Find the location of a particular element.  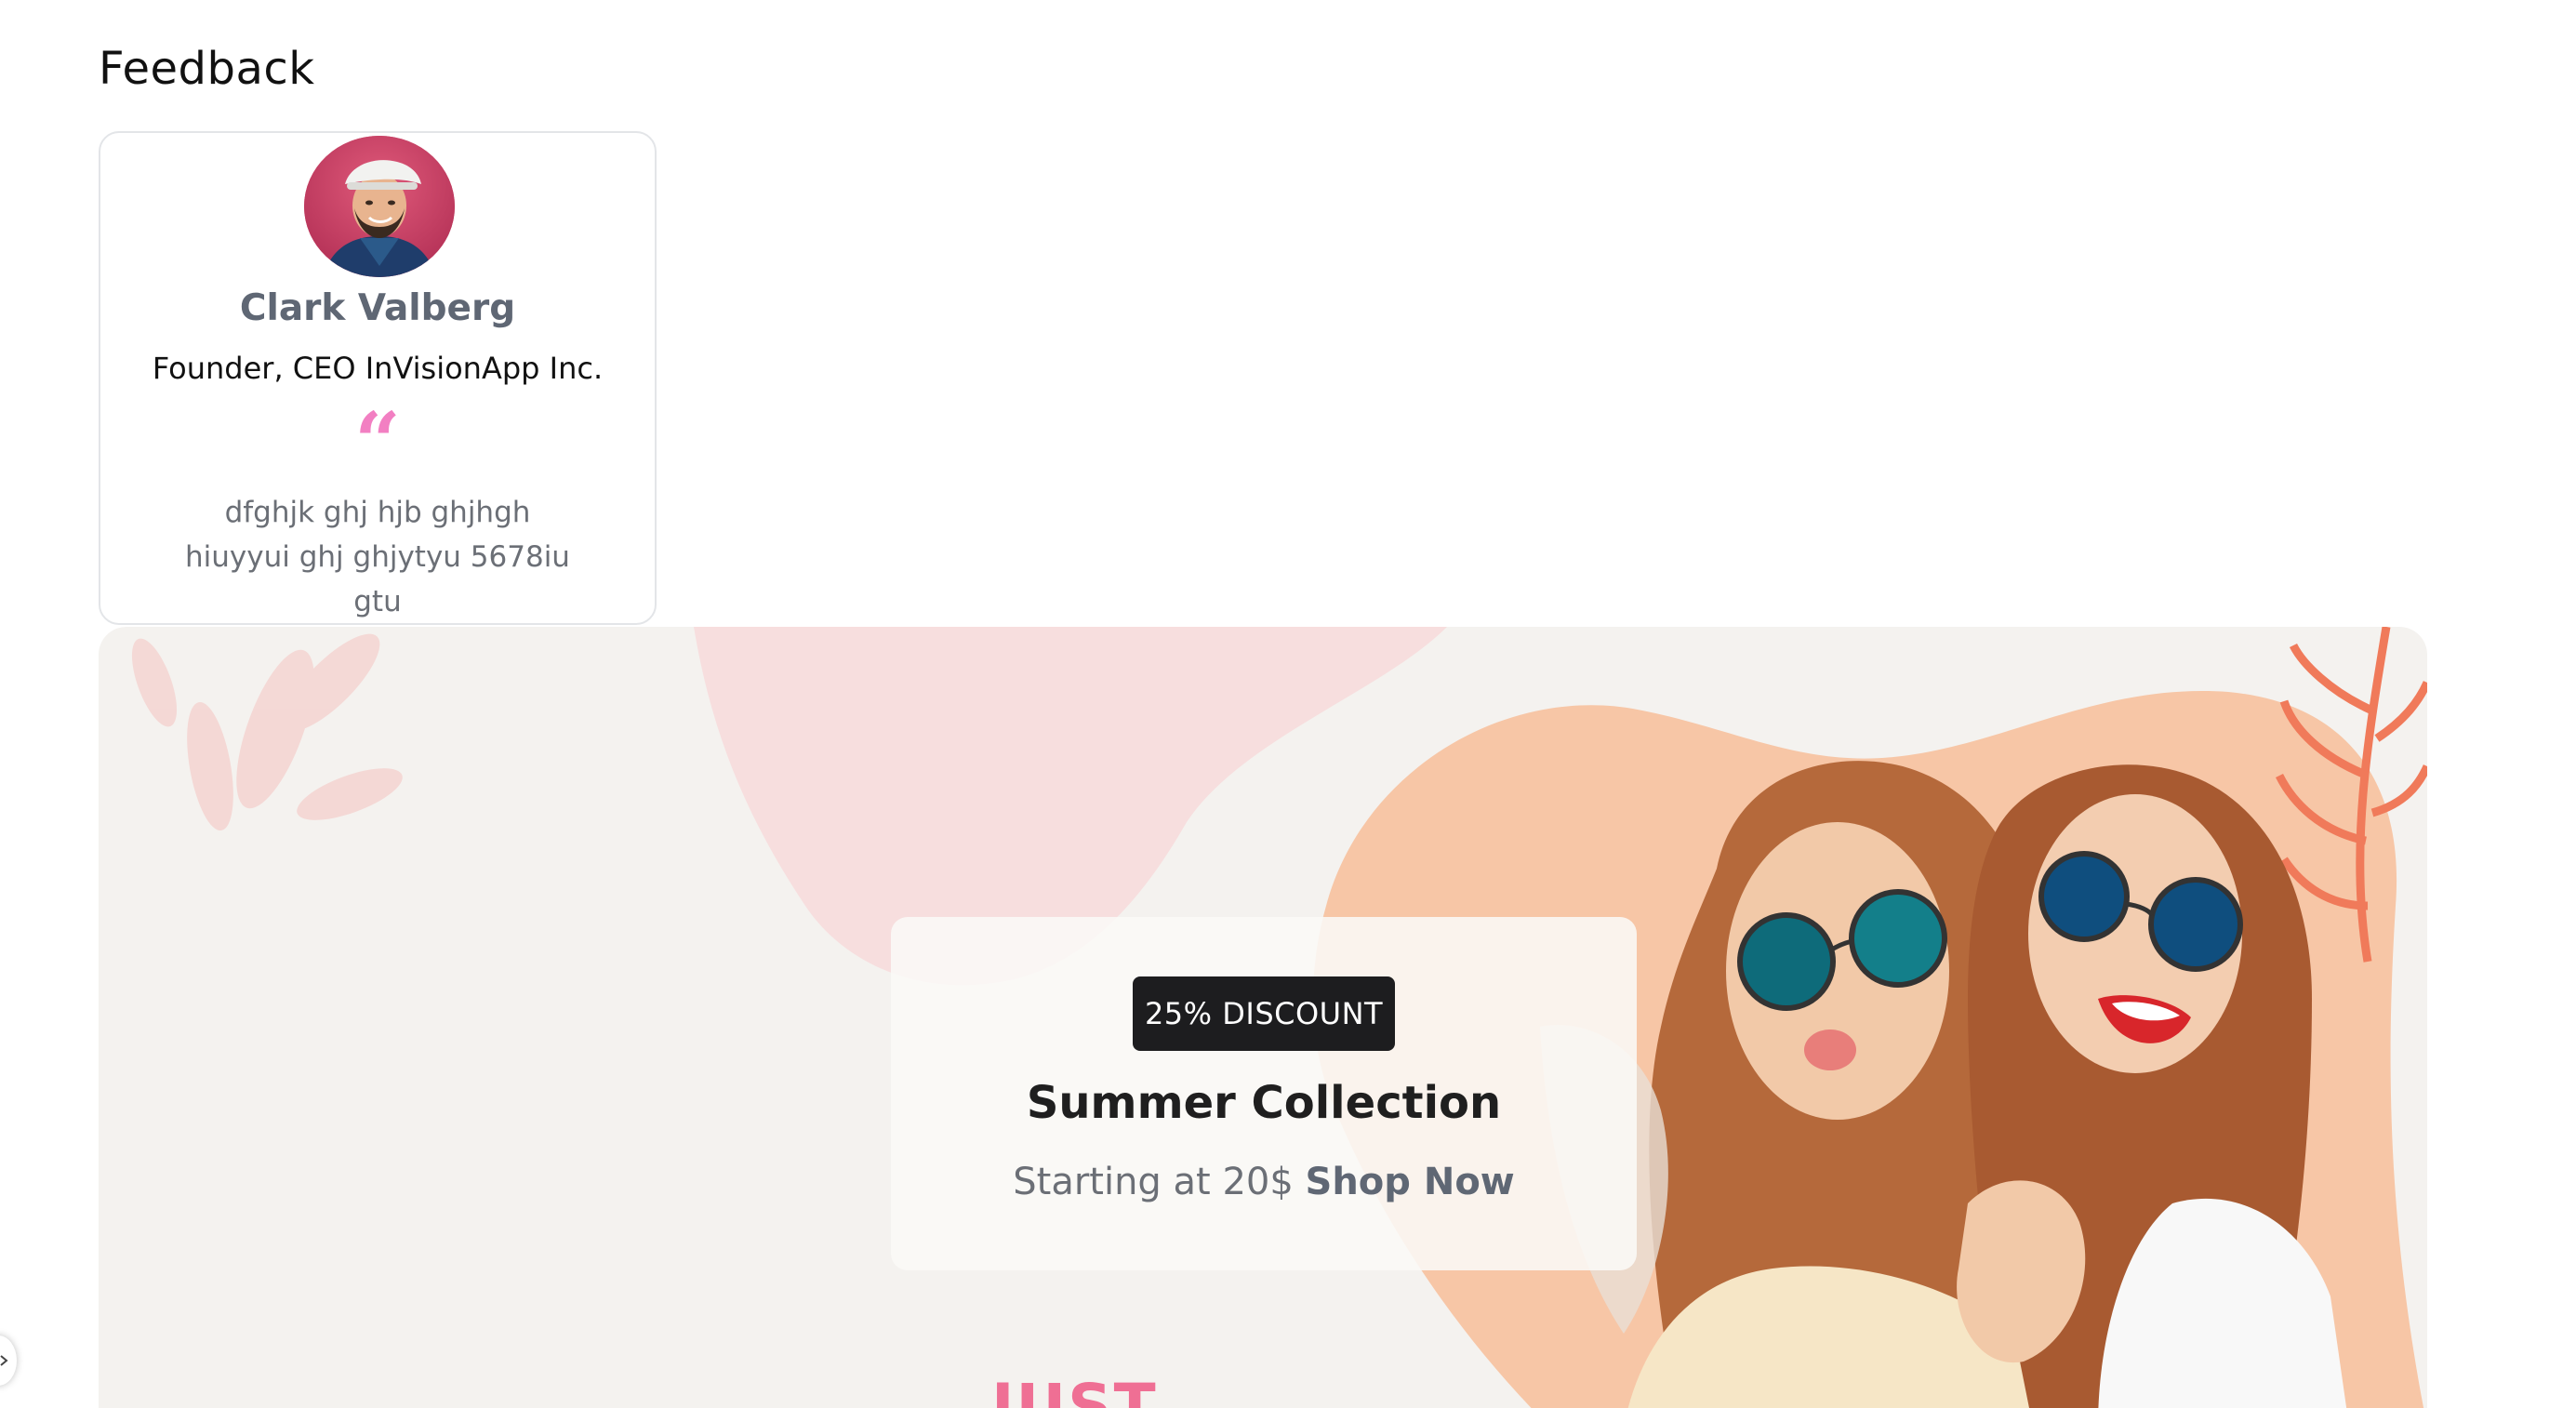

promo-subtitle: Starting at 20$ Shop Now is located at coordinates (1264, 1182).